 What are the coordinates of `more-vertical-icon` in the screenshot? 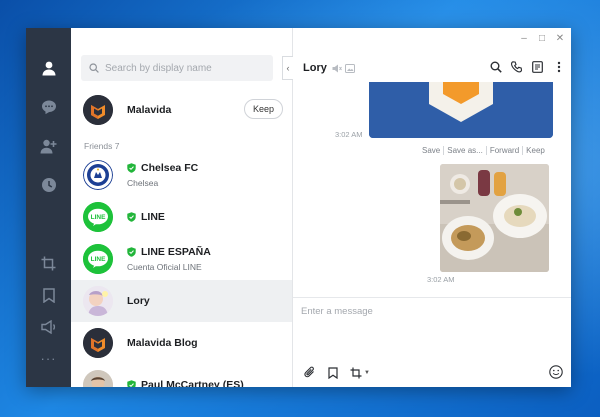 It's located at (558, 67).